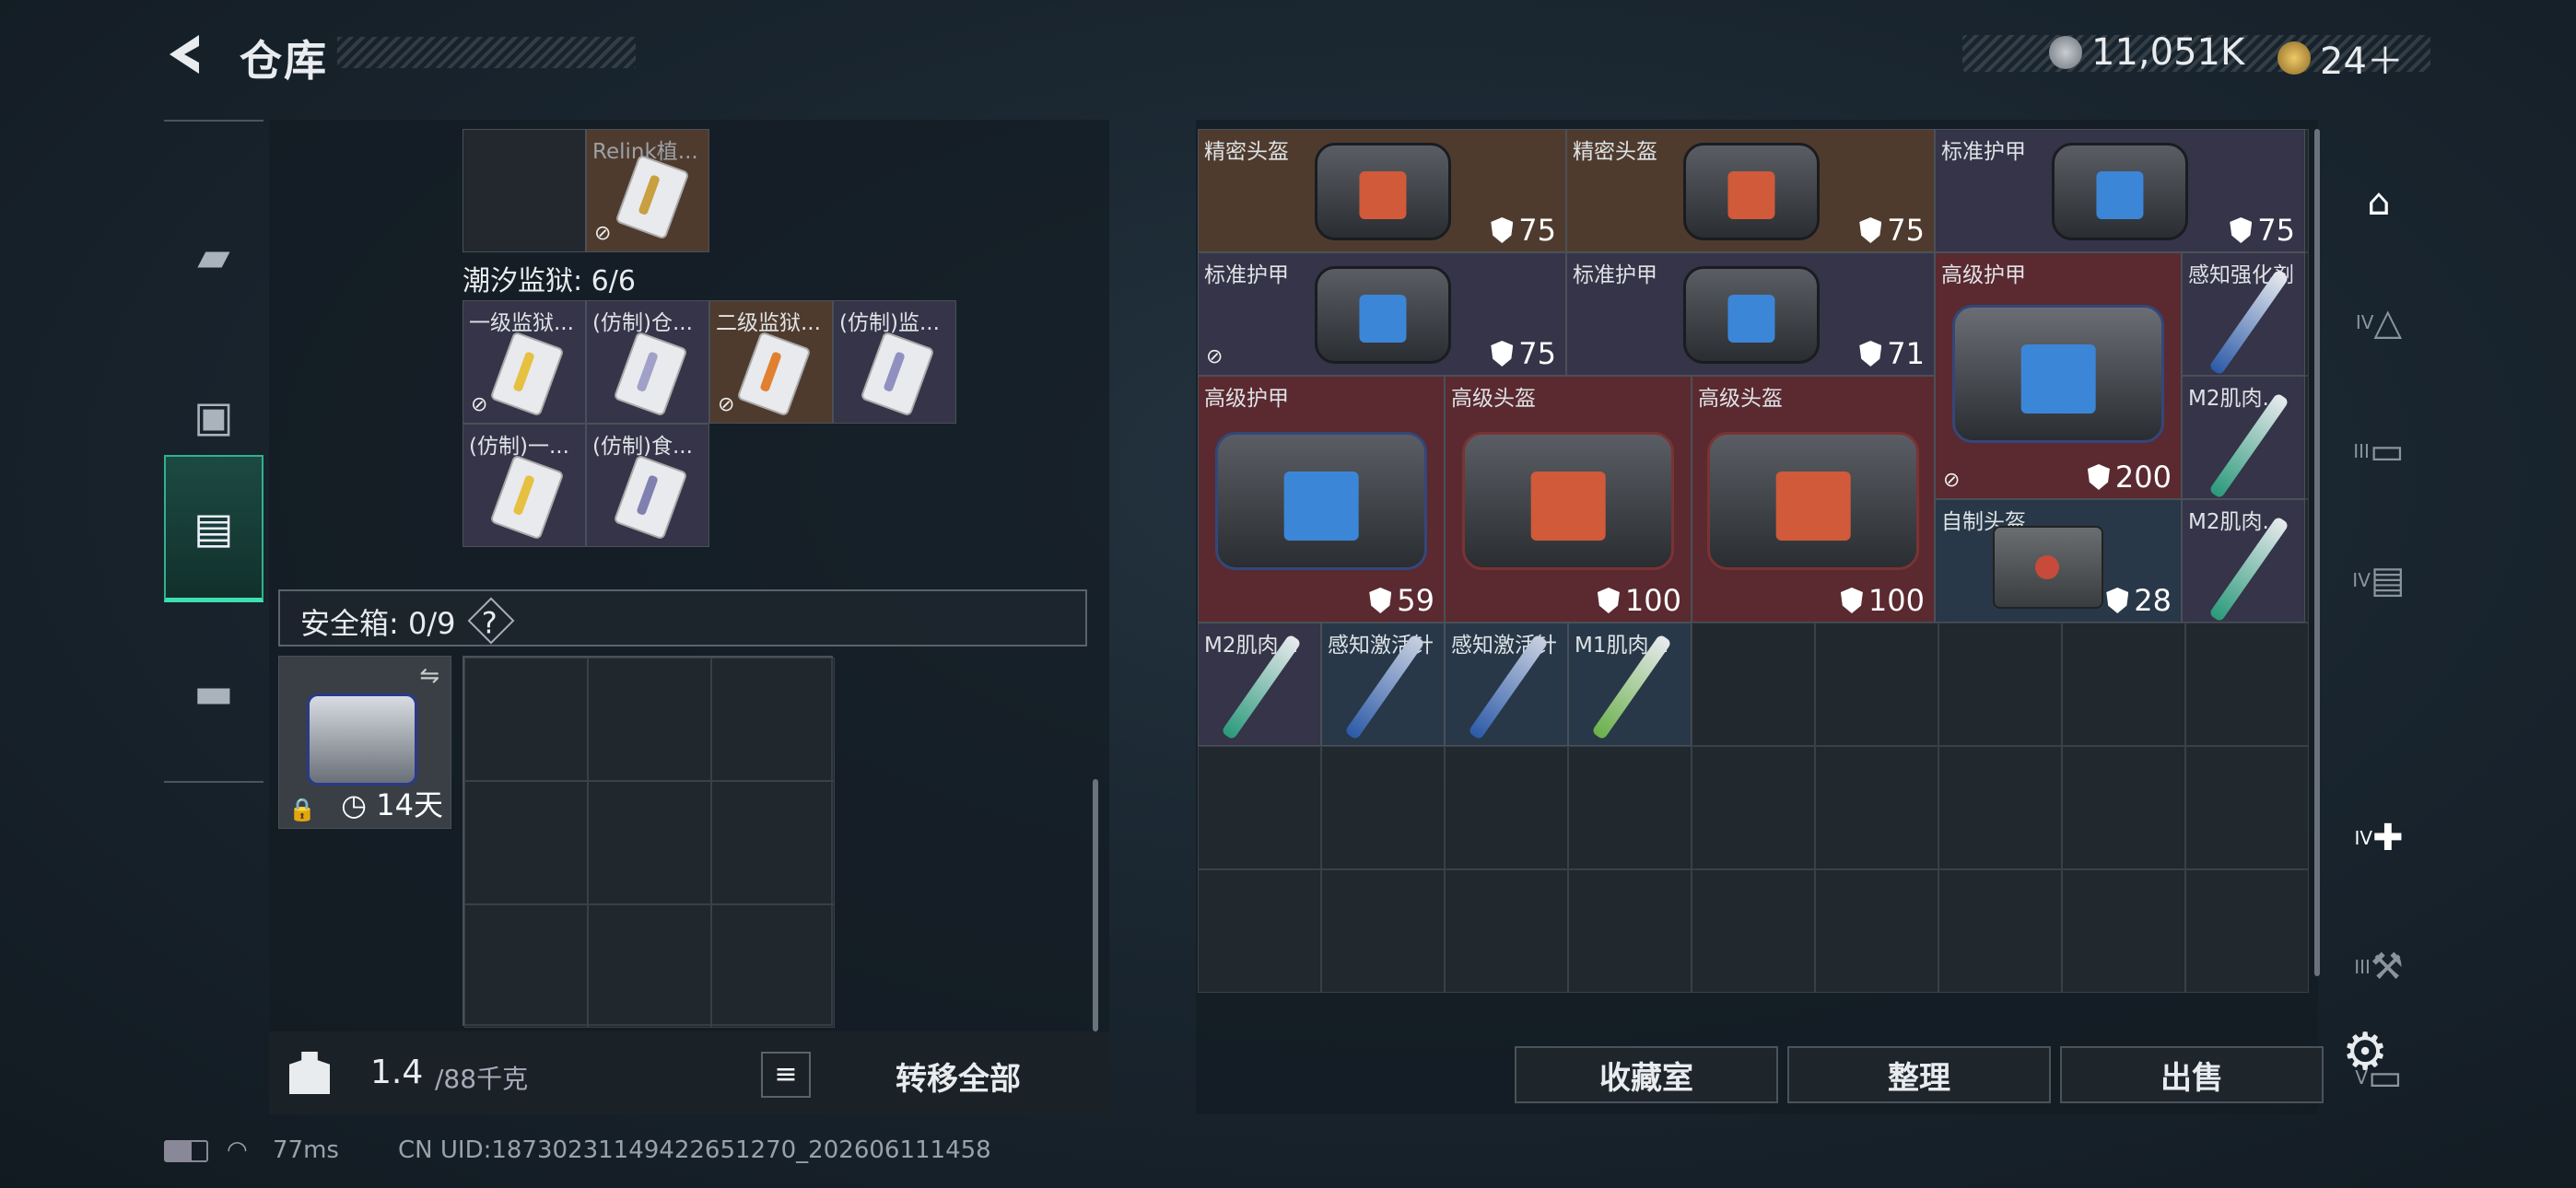 This screenshot has height=1188, width=2576. I want to click on stash-item: 二级监狱... ⊘, so click(771, 362).